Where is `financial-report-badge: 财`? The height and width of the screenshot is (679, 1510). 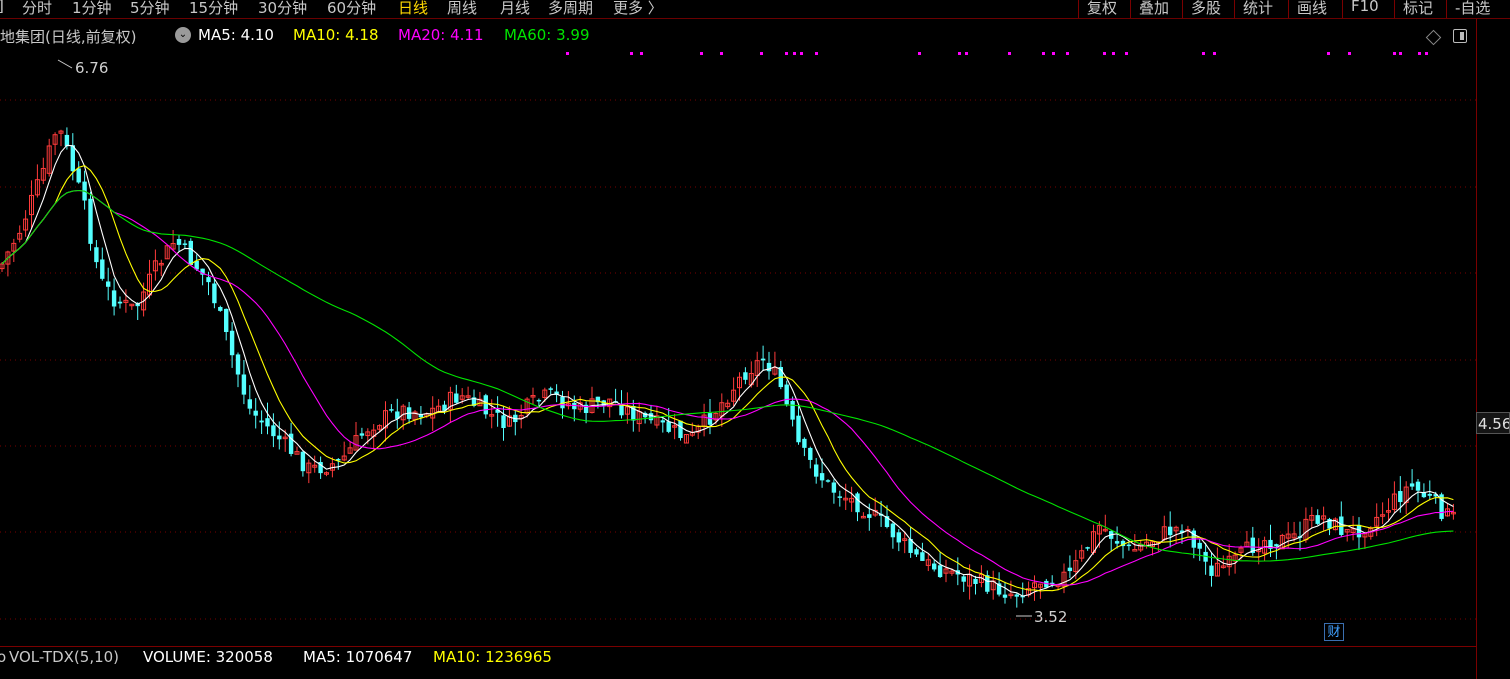 financial-report-badge: 财 is located at coordinates (1334, 632).